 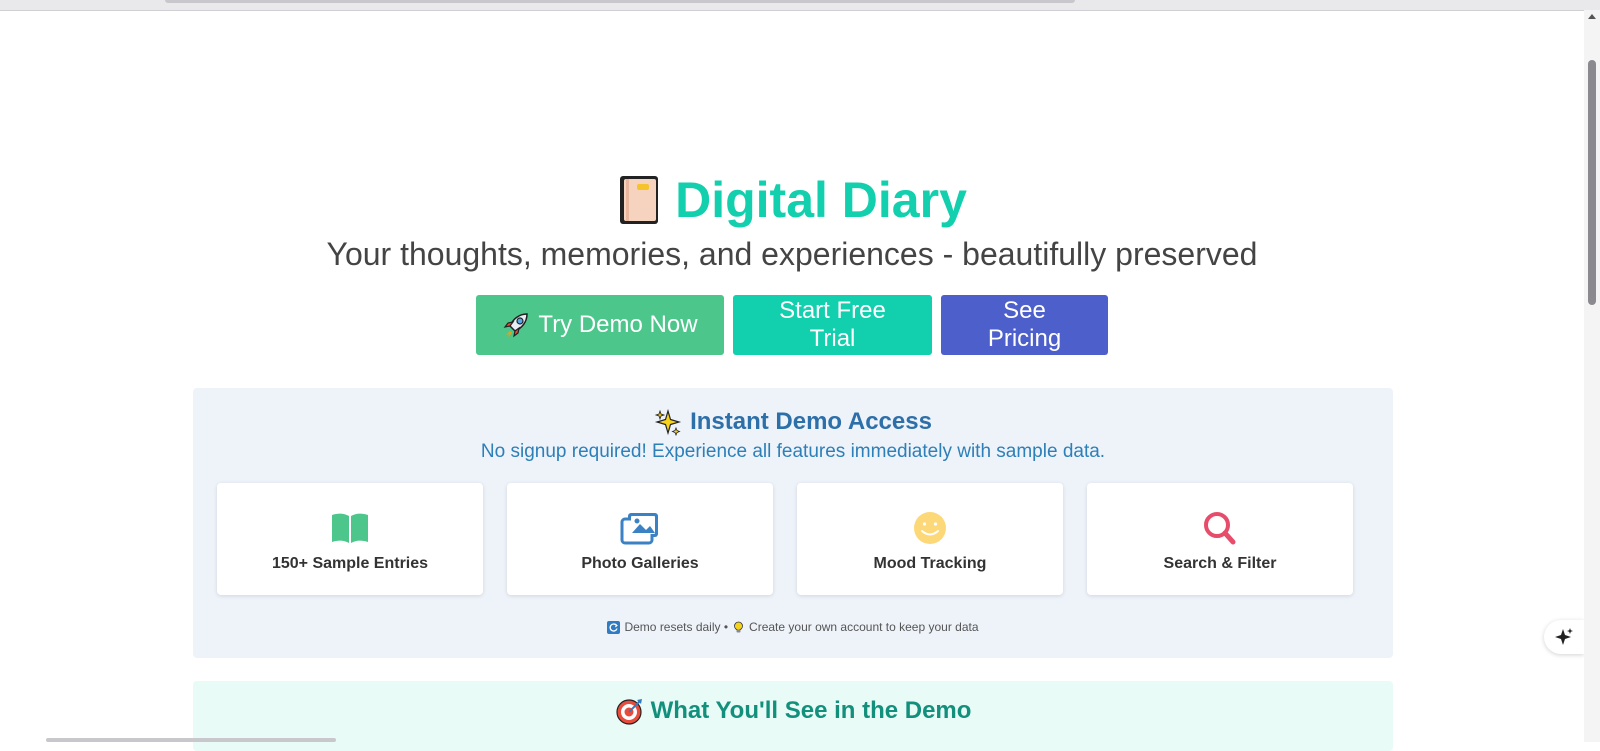 I want to click on feature-card-sample-entries: 150+ Sample Entries, so click(x=350, y=539).